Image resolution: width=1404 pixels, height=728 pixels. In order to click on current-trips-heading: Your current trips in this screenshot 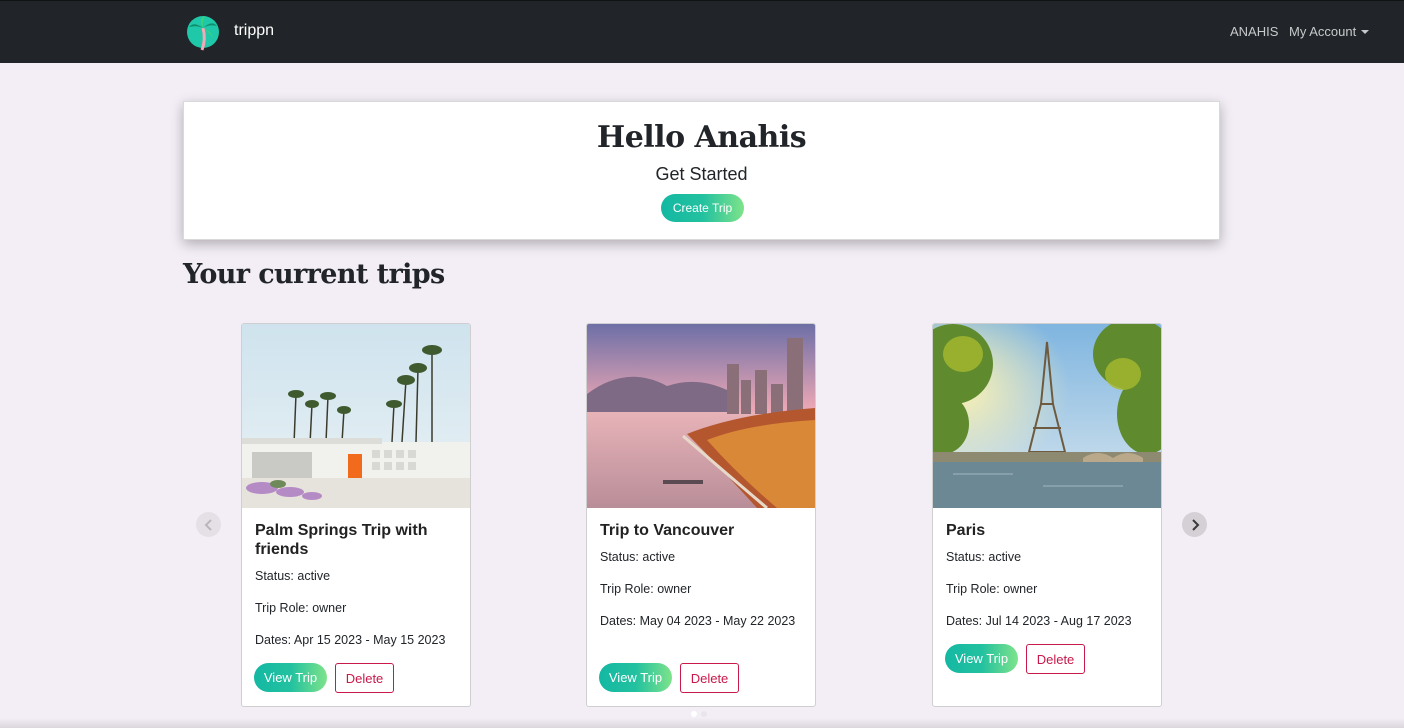, I will do `click(314, 274)`.